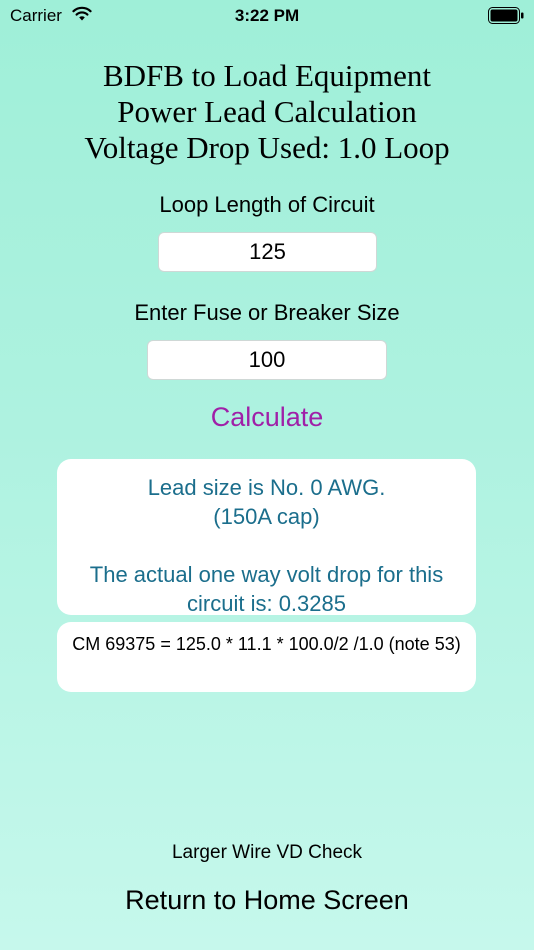 Image resolution: width=534 pixels, height=950 pixels. I want to click on result-volt-drop-line-1: The actual one way volt drop for this, so click(266, 574).